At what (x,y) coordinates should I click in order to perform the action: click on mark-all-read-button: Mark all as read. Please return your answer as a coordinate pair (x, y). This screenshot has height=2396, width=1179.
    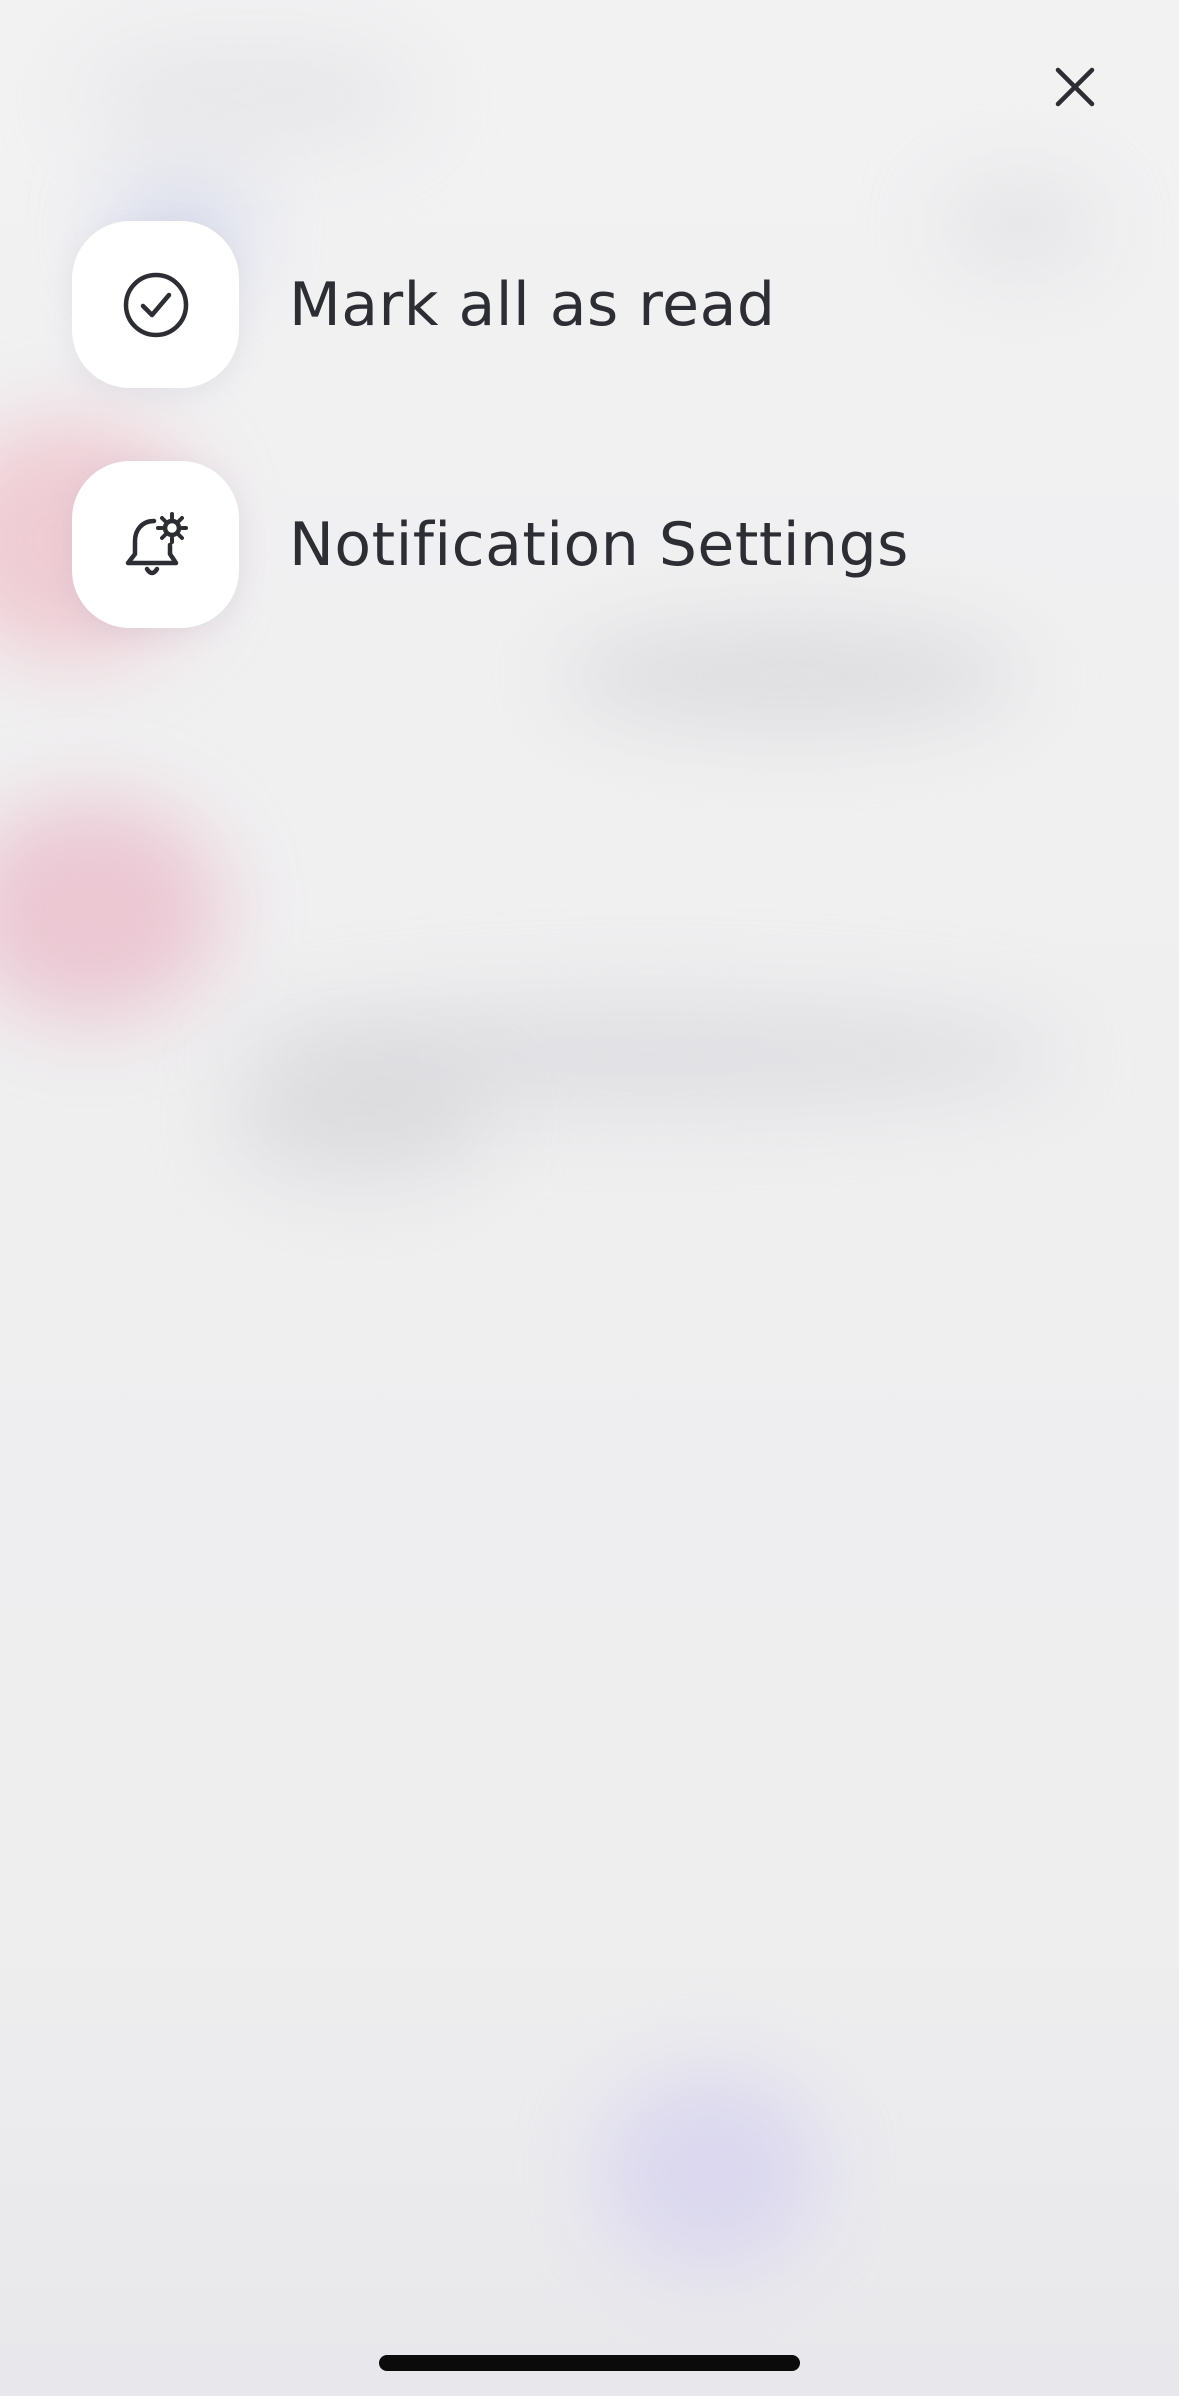
    Looking at the image, I should click on (572, 304).